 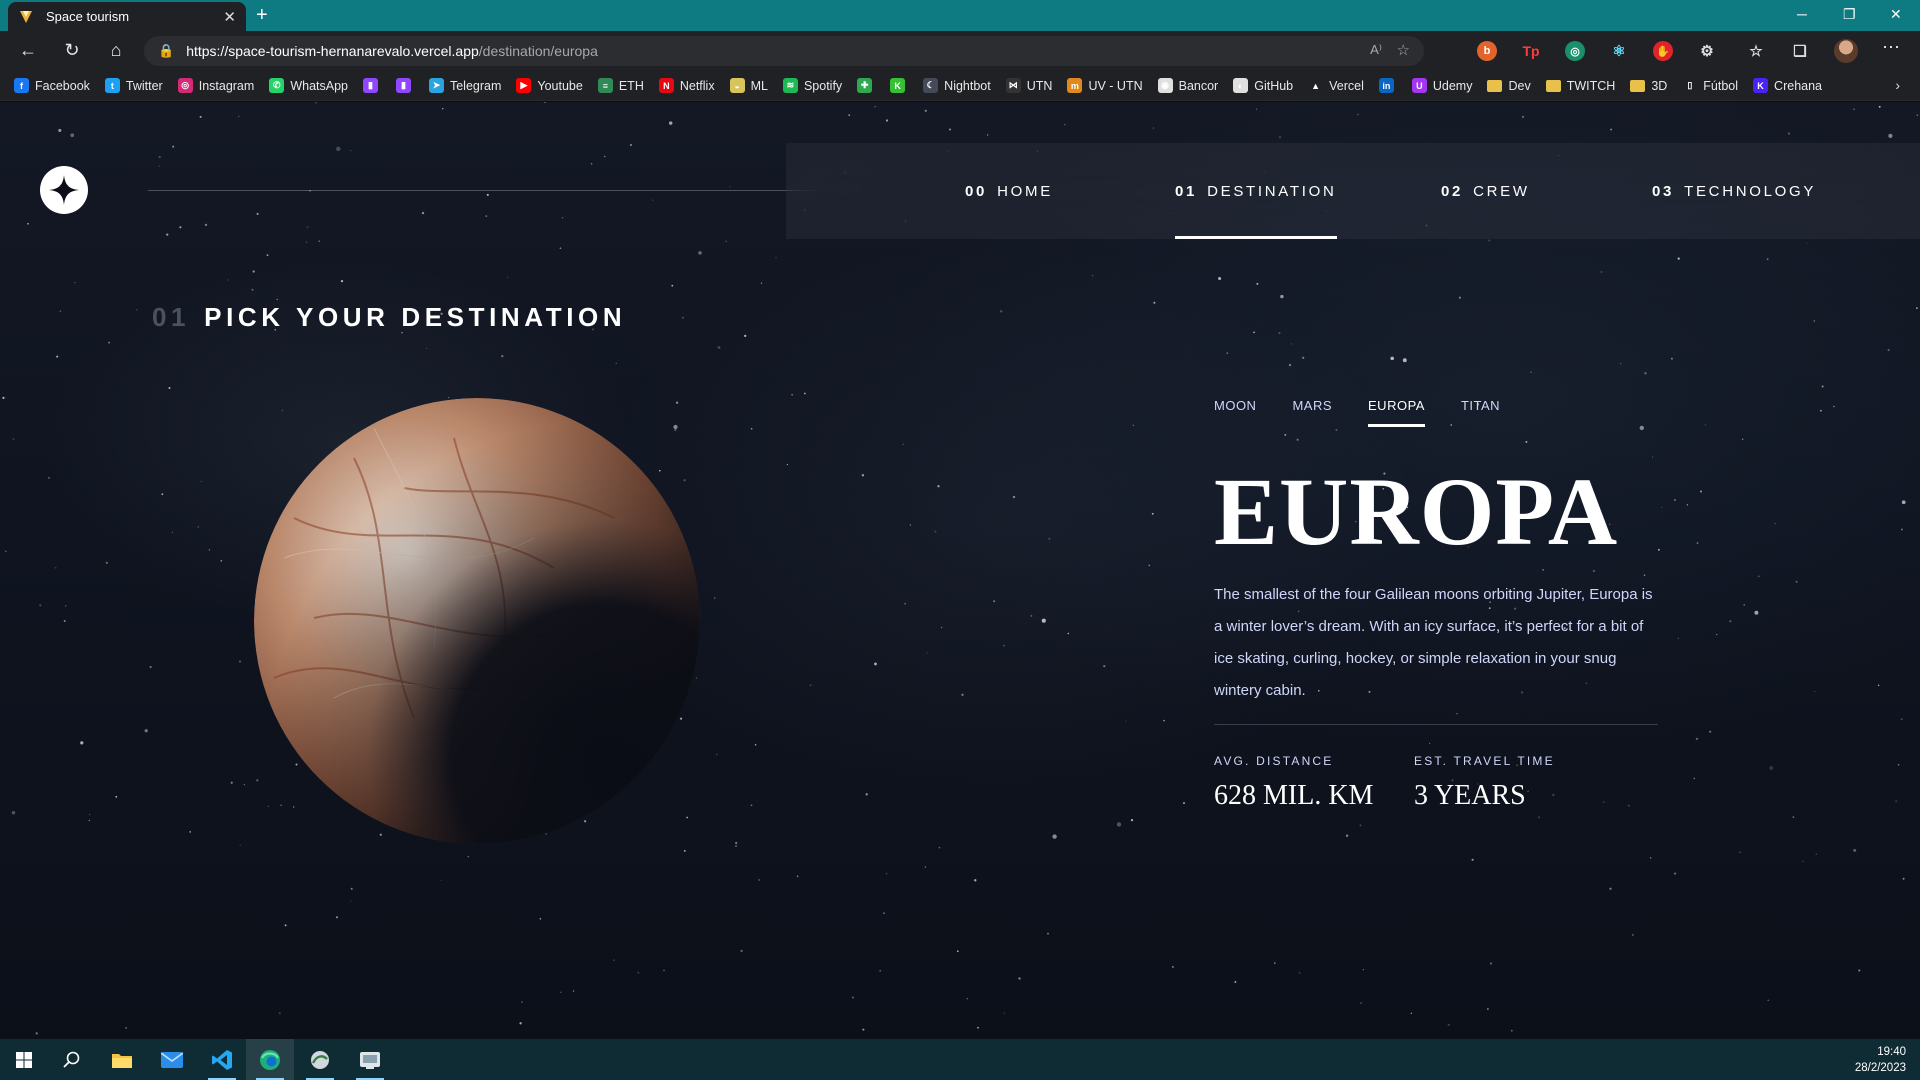 What do you see at coordinates (1734, 191) in the screenshot?
I see `nav-technology: 03 TECHNOLOGY` at bounding box center [1734, 191].